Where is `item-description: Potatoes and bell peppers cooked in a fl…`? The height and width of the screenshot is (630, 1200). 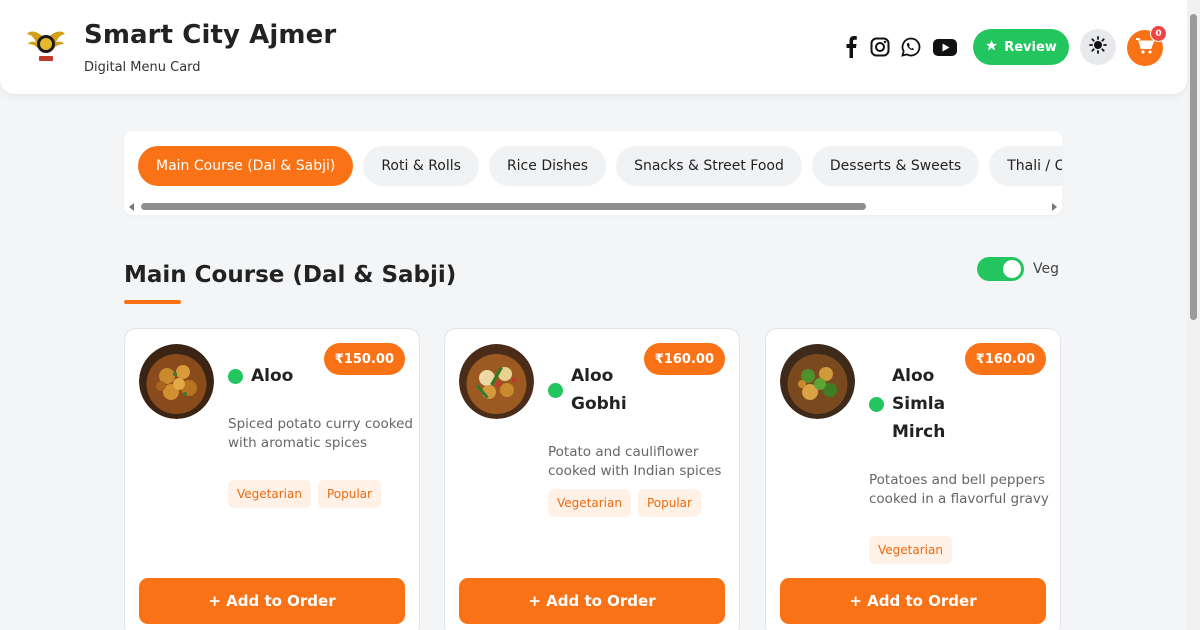
item-description: Potatoes and bell peppers cooked in a fl… is located at coordinates (959, 489).